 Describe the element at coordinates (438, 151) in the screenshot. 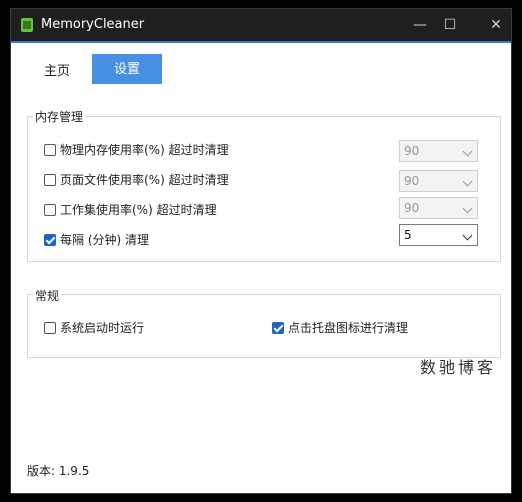

I see `physical-memory-threshold-select: 90` at that location.